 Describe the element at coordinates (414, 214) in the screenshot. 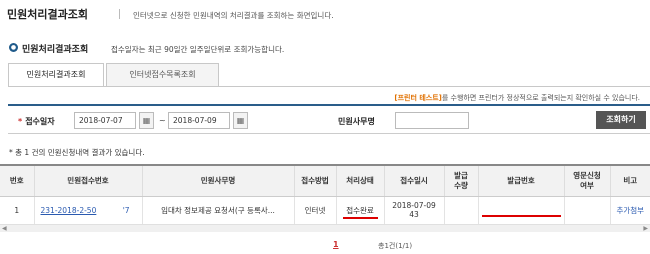

I see `date-line2: 43` at that location.